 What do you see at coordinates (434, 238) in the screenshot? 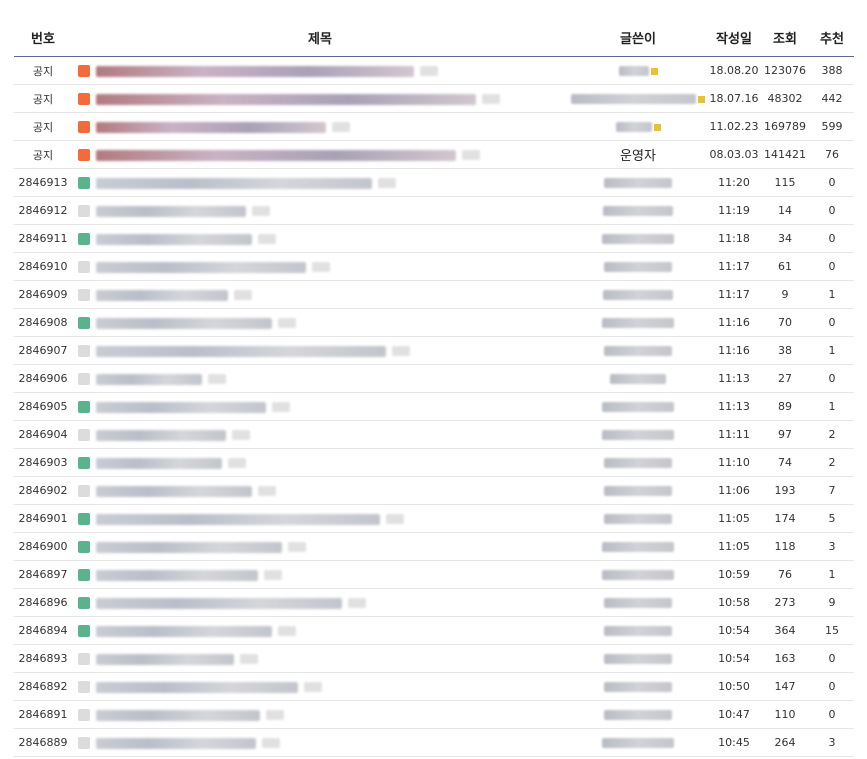
I see `table-row: 2846911 11:18 34 0` at bounding box center [434, 238].